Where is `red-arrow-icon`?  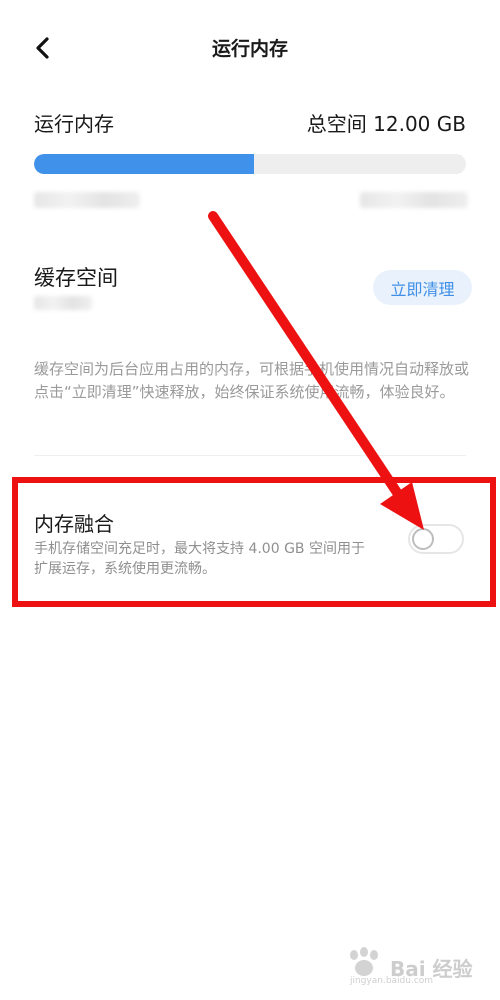
red-arrow-icon is located at coordinates (316, 370).